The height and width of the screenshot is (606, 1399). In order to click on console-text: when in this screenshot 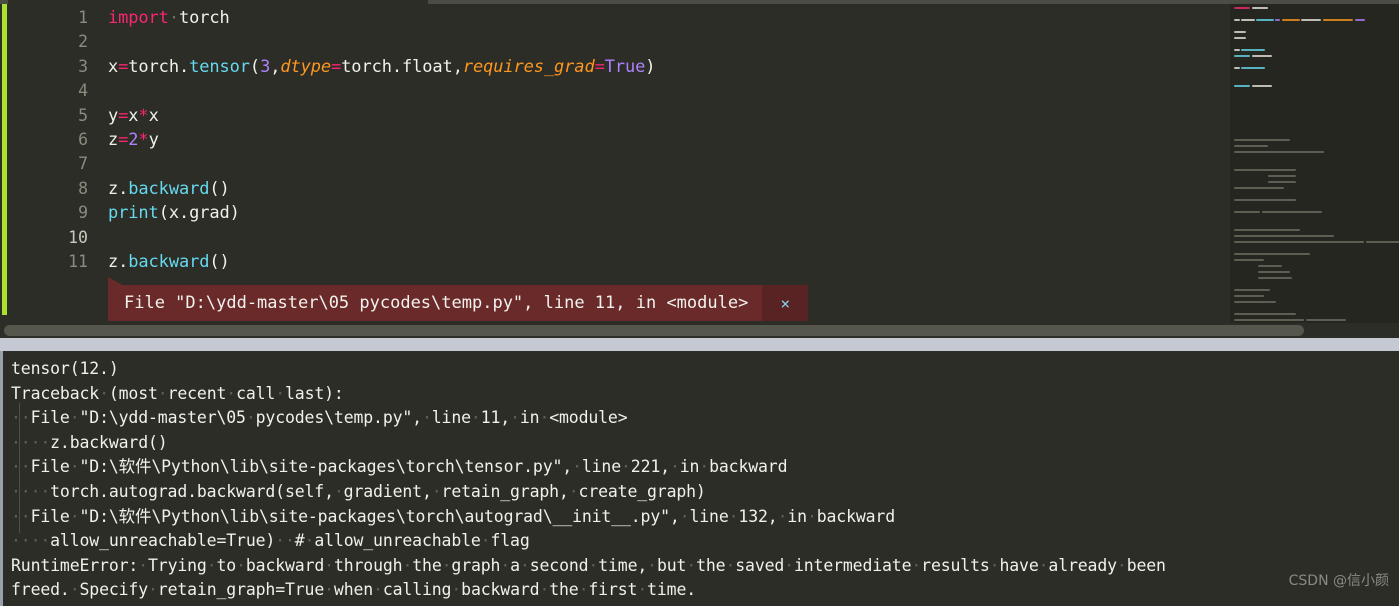, I will do `click(353, 590)`.